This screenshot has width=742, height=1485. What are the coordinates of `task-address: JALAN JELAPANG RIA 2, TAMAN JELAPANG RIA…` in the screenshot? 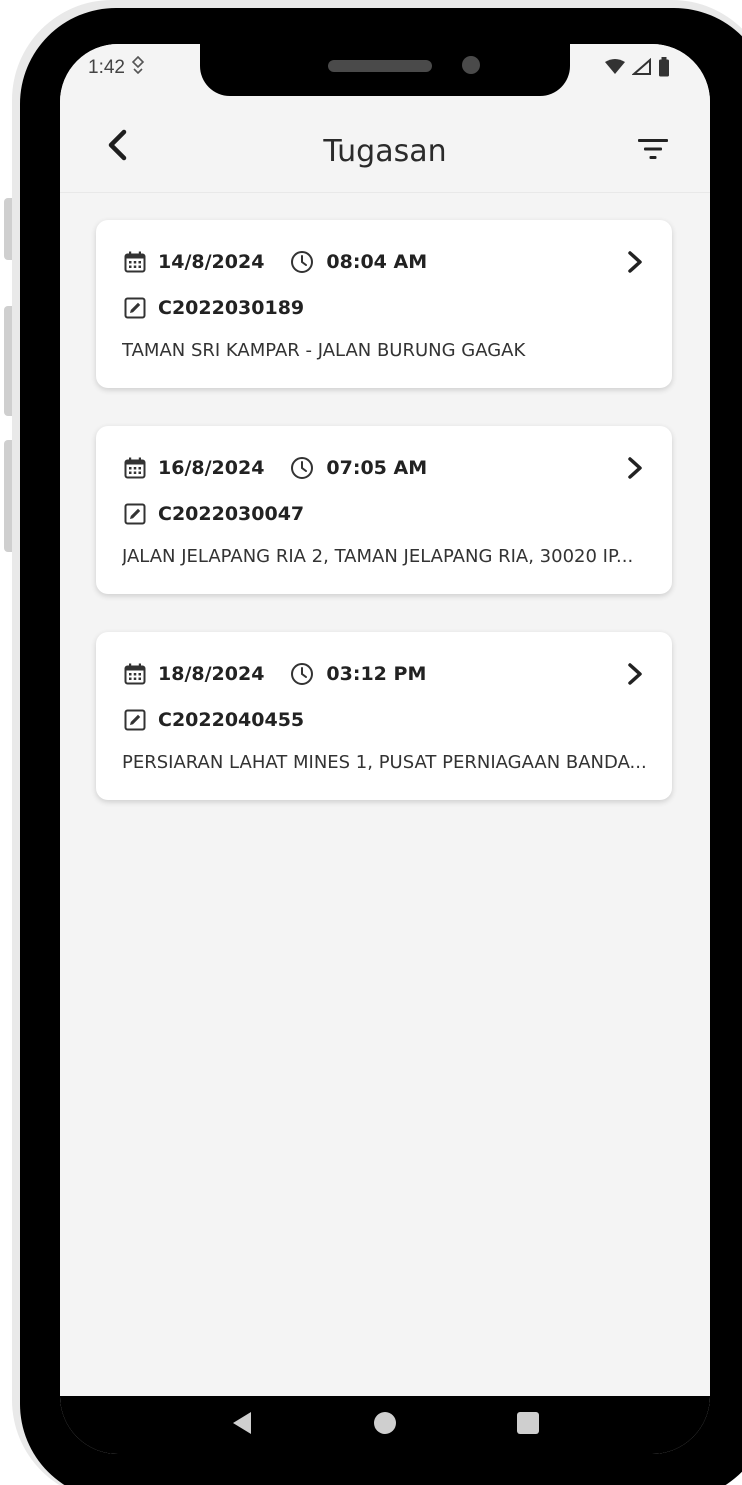 It's located at (378, 556).